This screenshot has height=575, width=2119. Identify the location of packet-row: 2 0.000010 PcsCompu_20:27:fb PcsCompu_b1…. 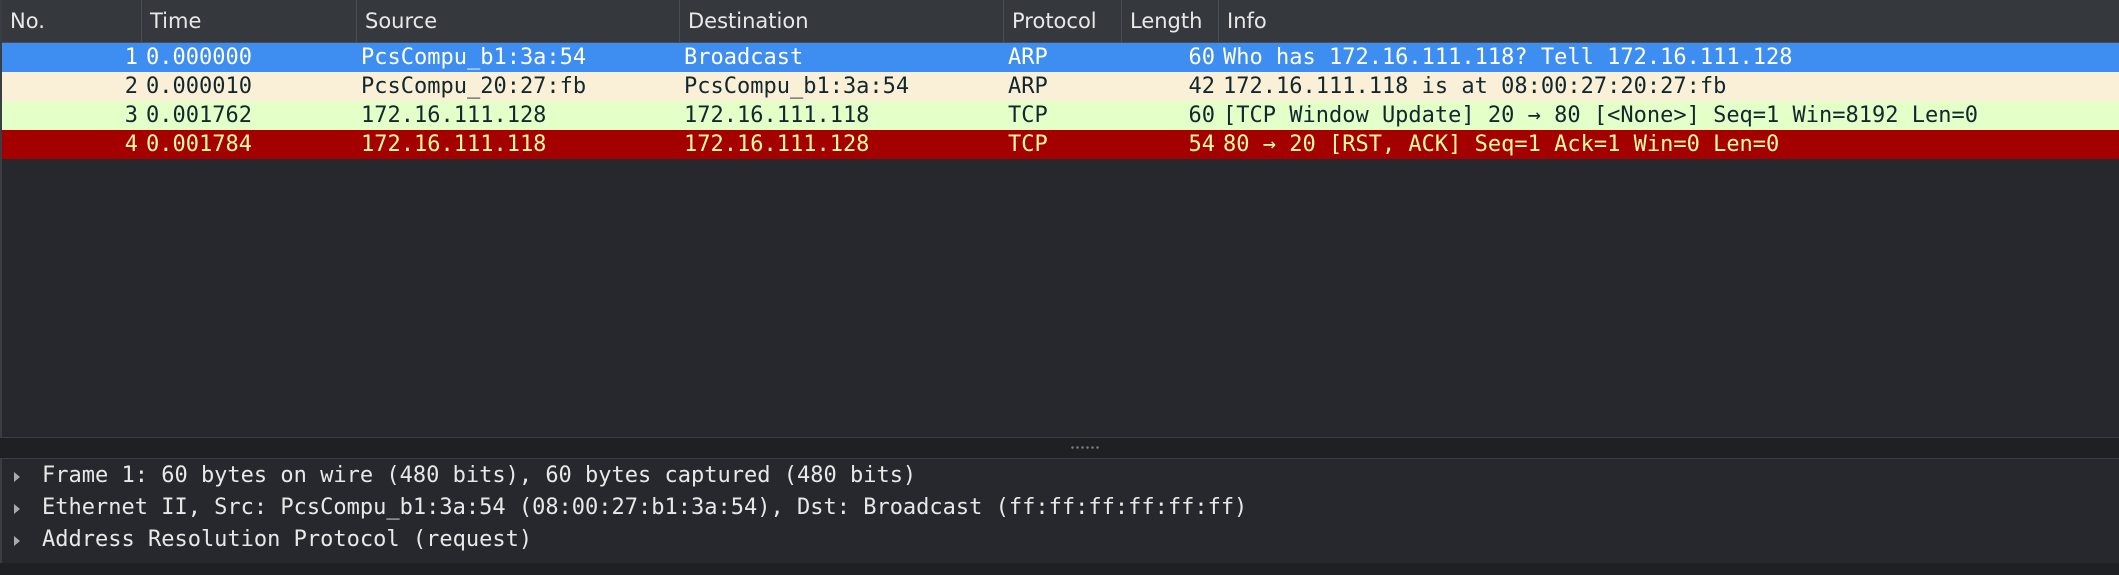
(1060, 86).